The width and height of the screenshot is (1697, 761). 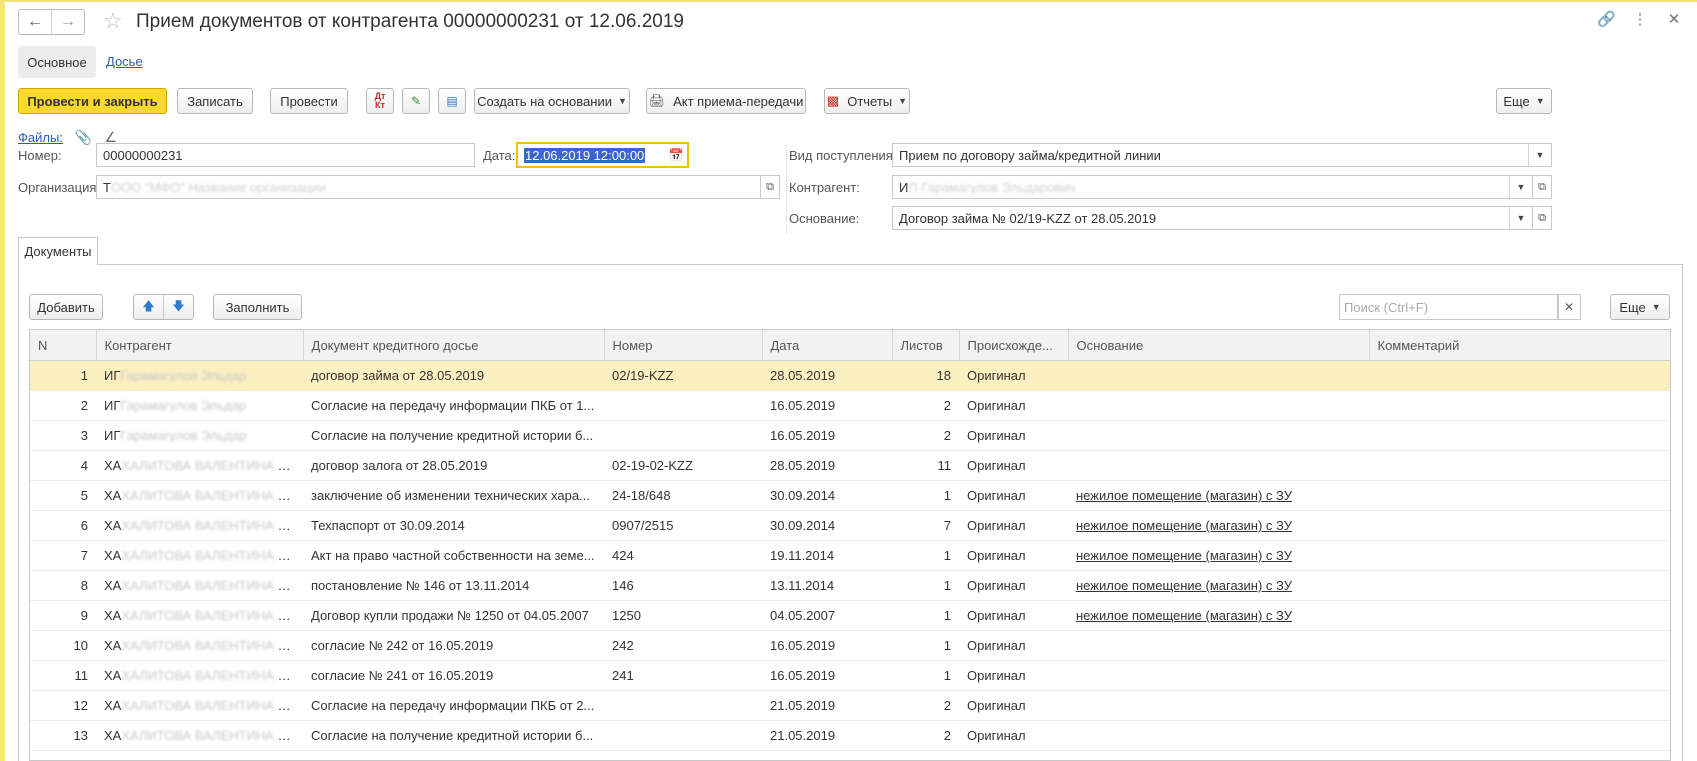 I want to click on cell-number: 24-18/648, so click(x=683, y=495).